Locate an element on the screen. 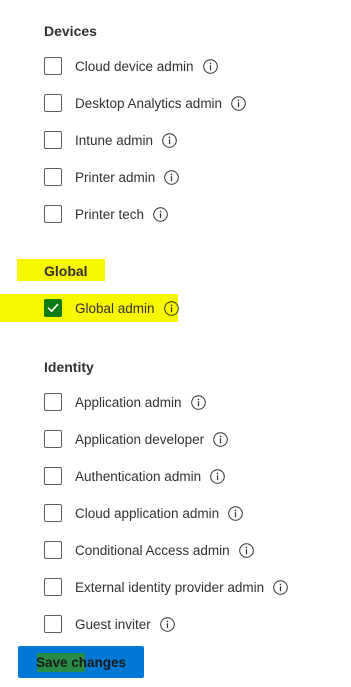 This screenshot has width=351, height=687. role-application-developer: Application developer is located at coordinates (136, 439).